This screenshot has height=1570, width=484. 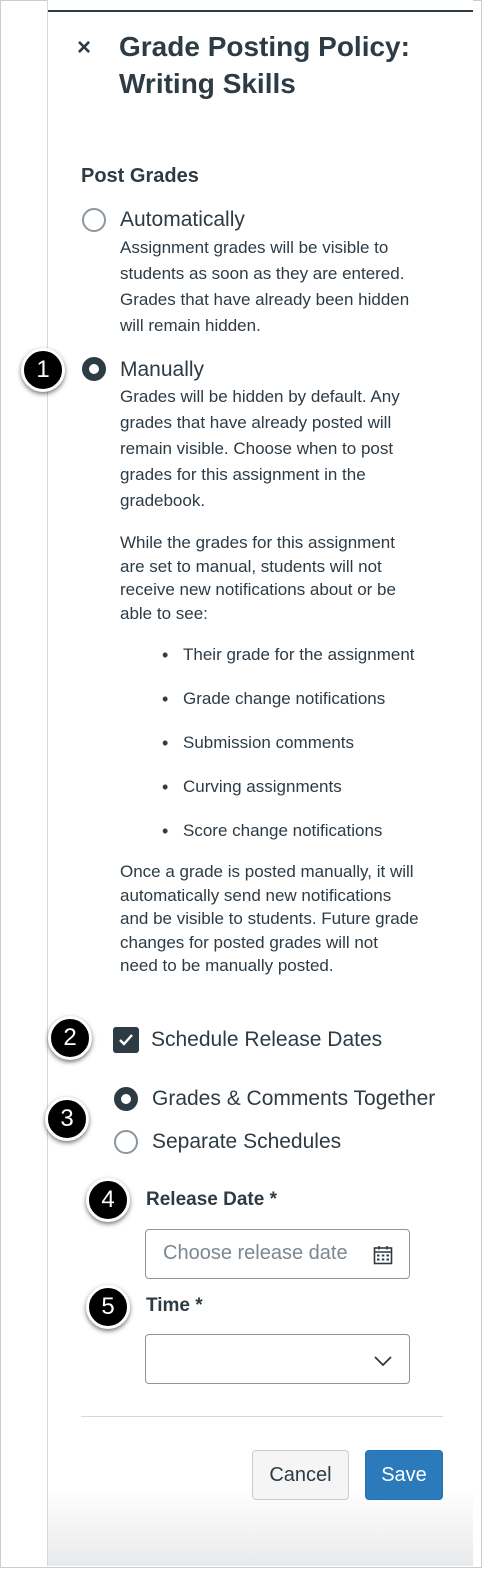 What do you see at coordinates (383, 1255) in the screenshot?
I see `calendar-icon` at bounding box center [383, 1255].